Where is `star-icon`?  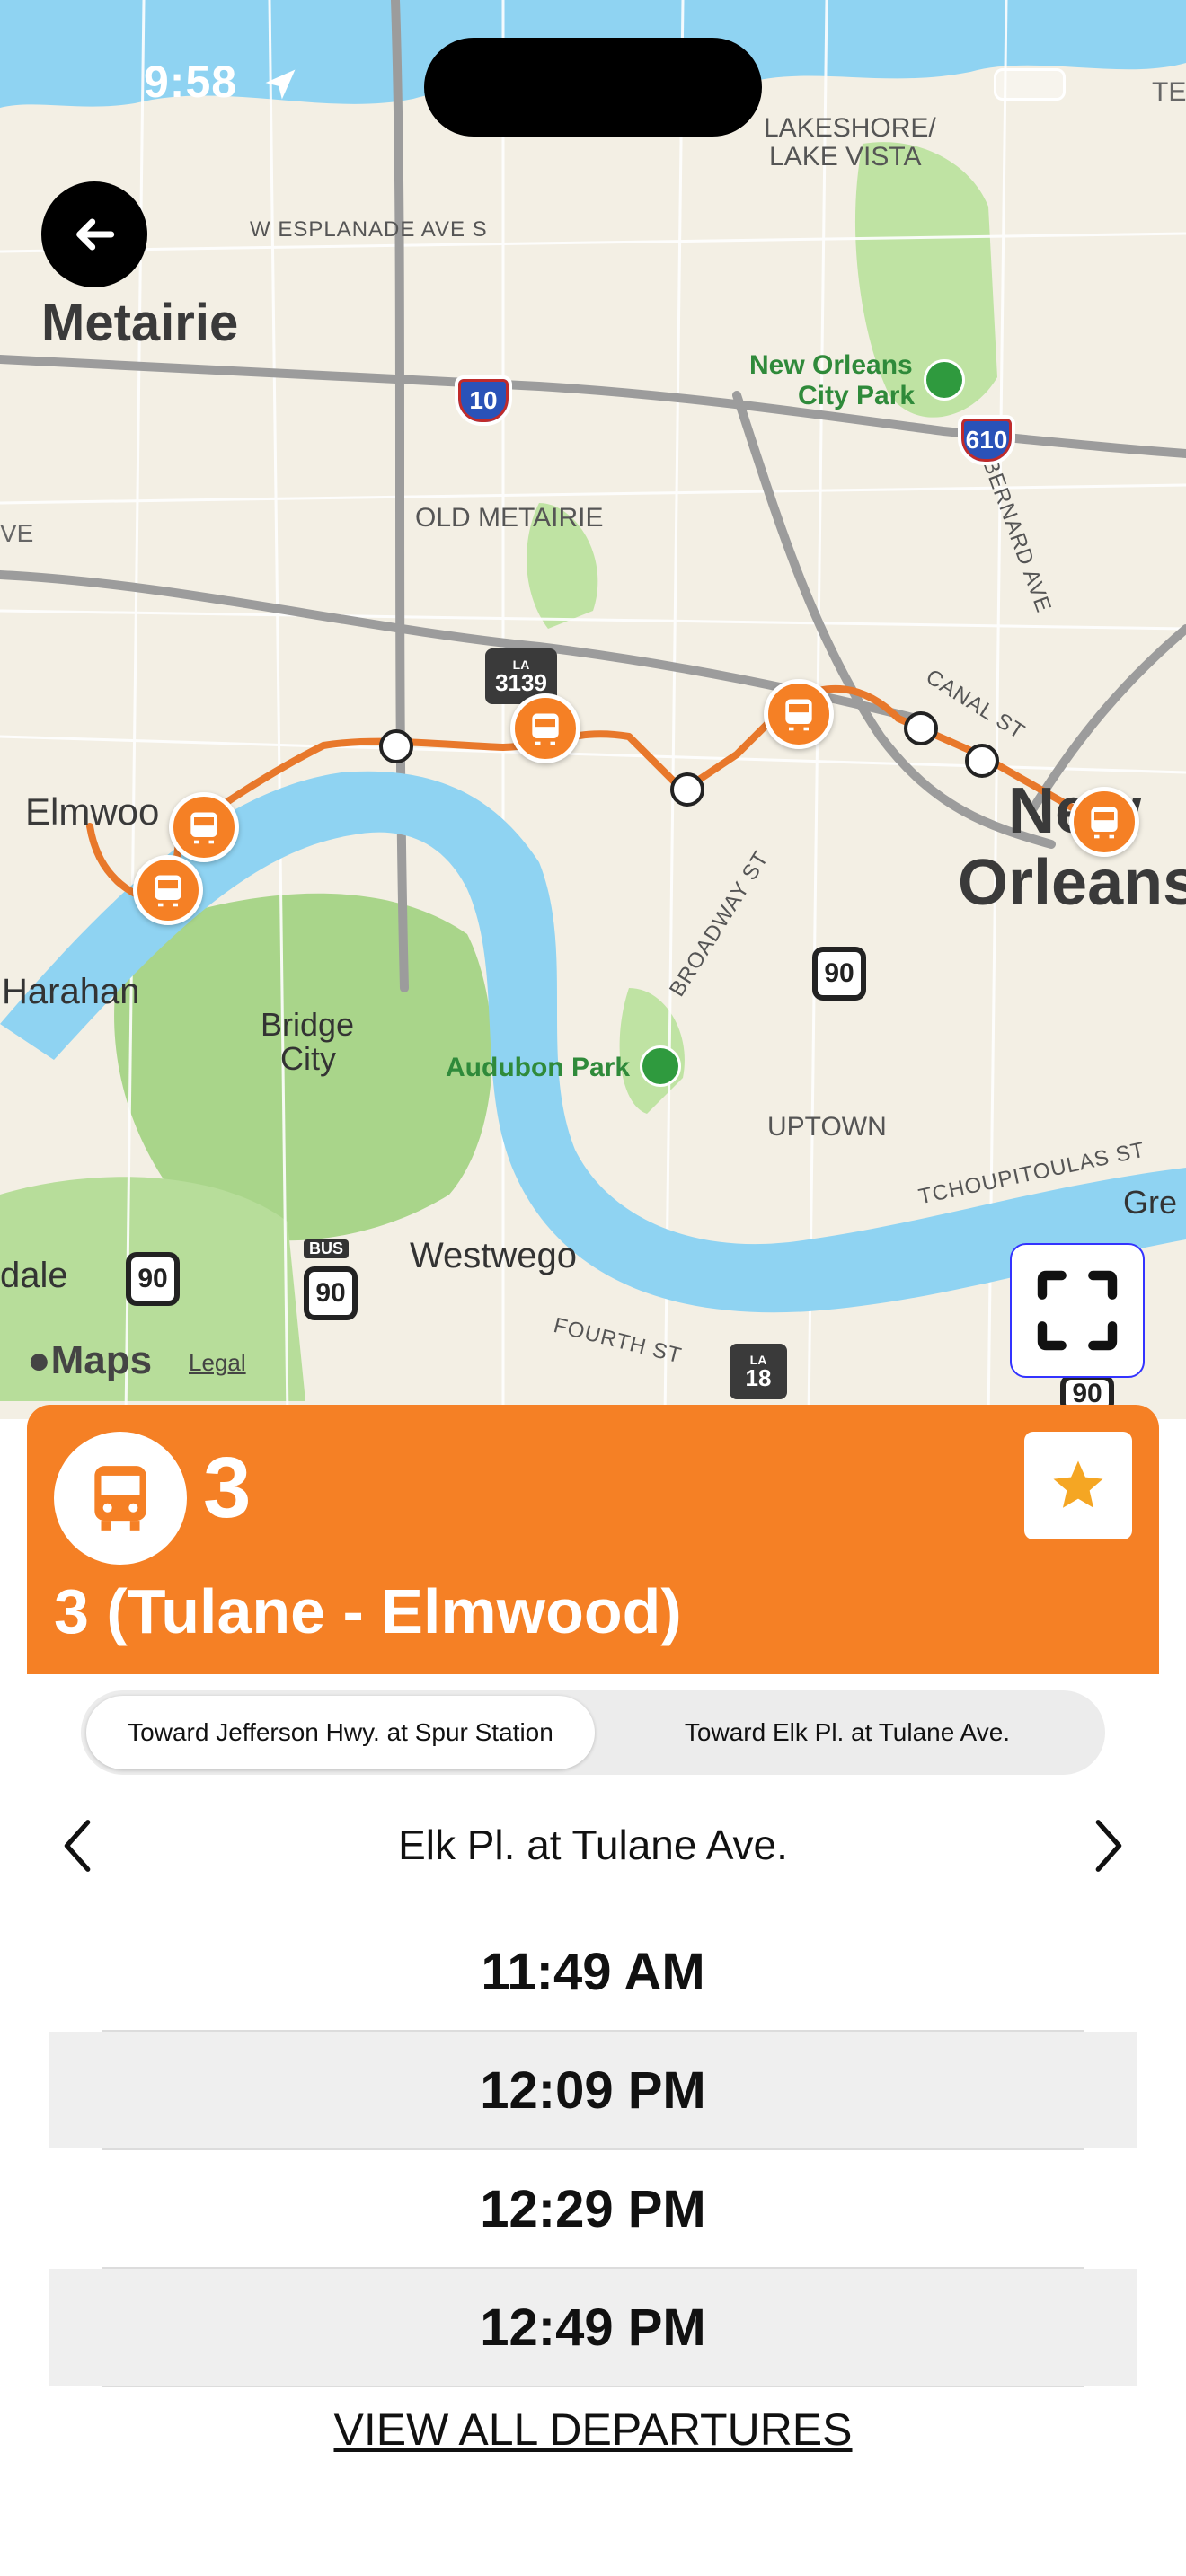
star-icon is located at coordinates (1078, 1484).